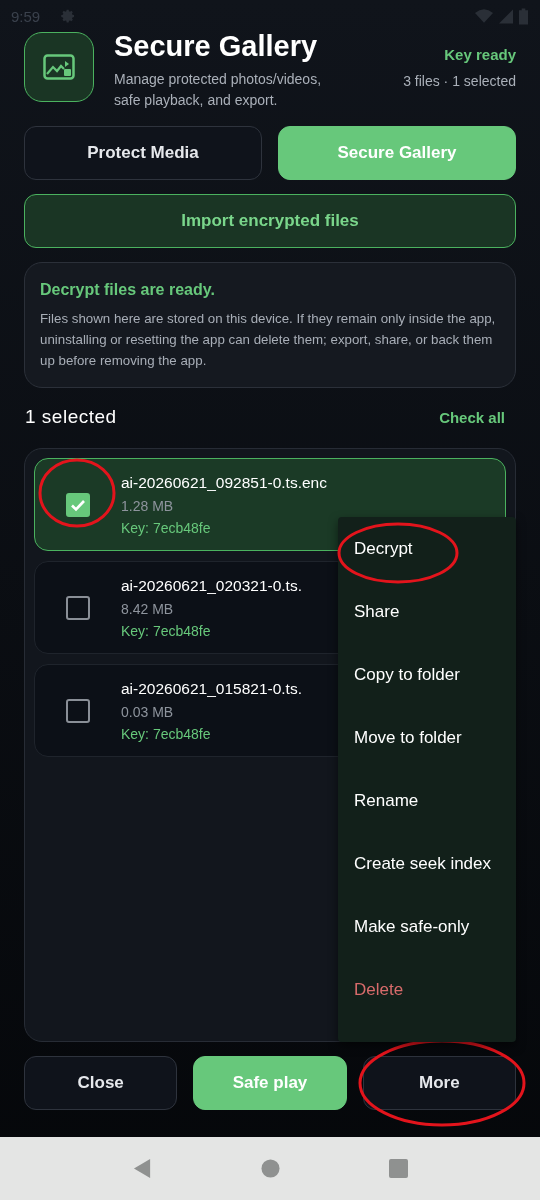 This screenshot has height=1200, width=540. Describe the element at coordinates (427, 990) in the screenshot. I see `menu-item: Delete` at that location.